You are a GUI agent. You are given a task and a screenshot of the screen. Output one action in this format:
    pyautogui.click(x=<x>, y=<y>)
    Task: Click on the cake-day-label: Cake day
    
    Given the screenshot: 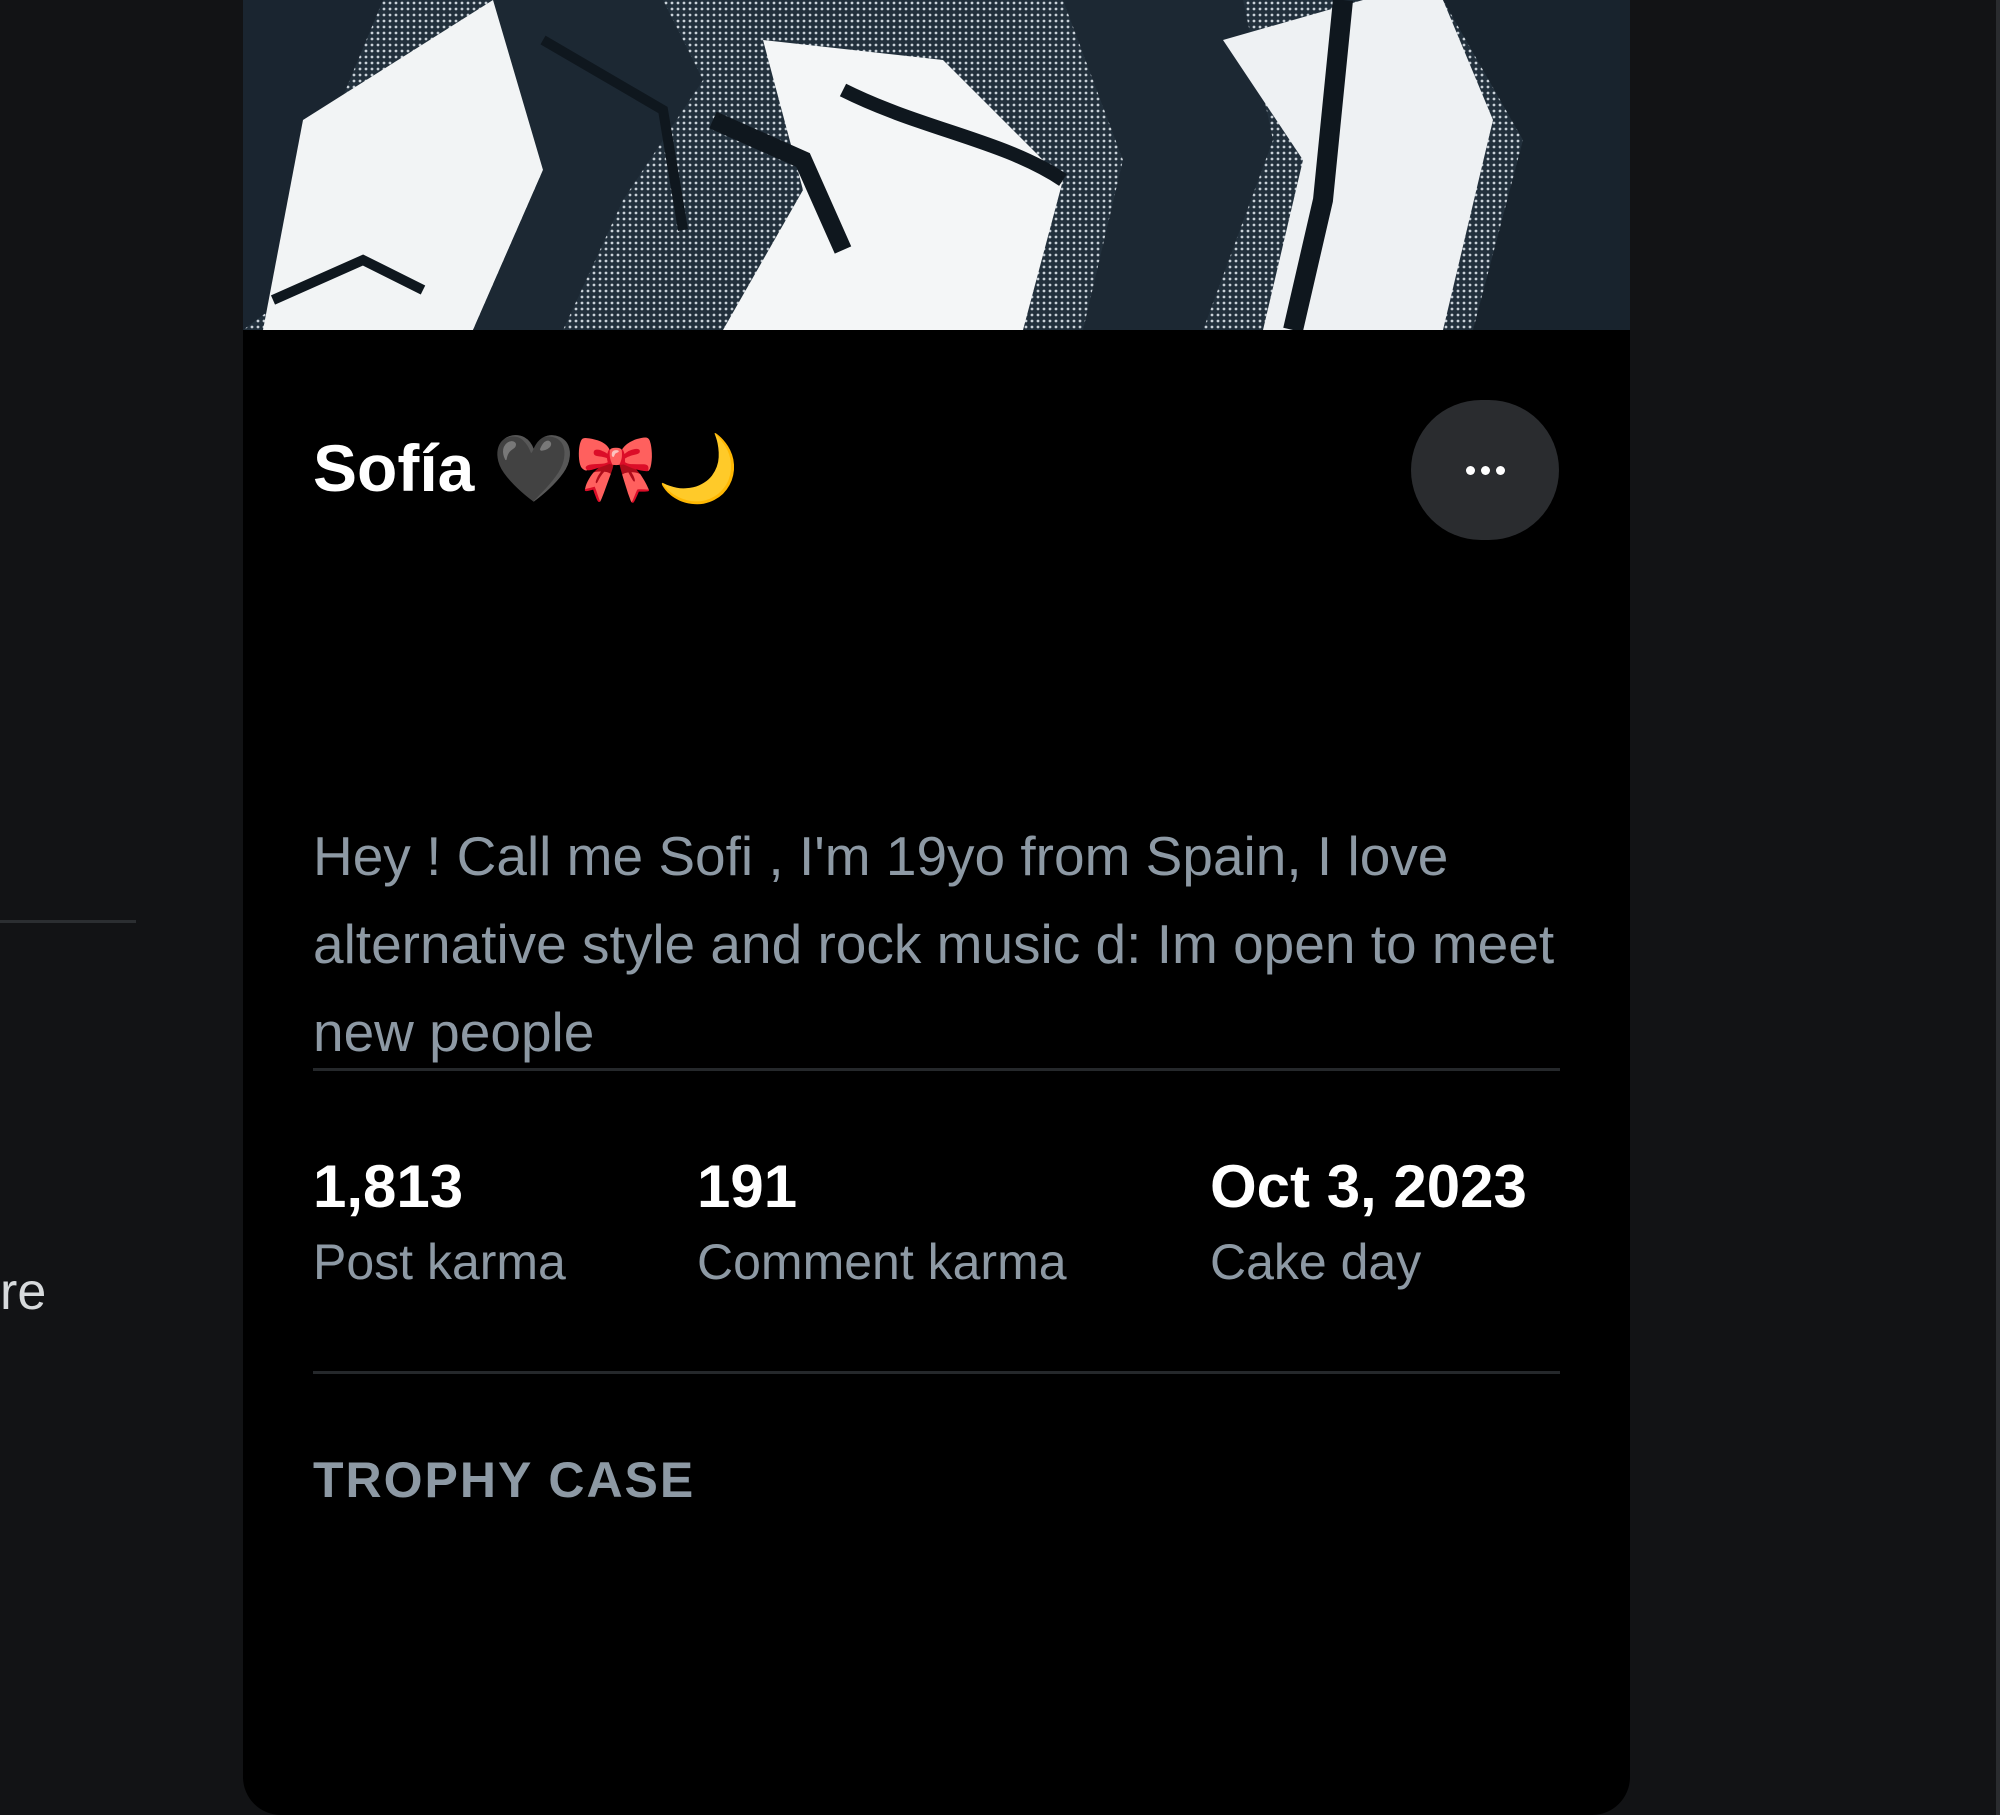 What is the action you would take?
    pyautogui.click(x=1316, y=1262)
    